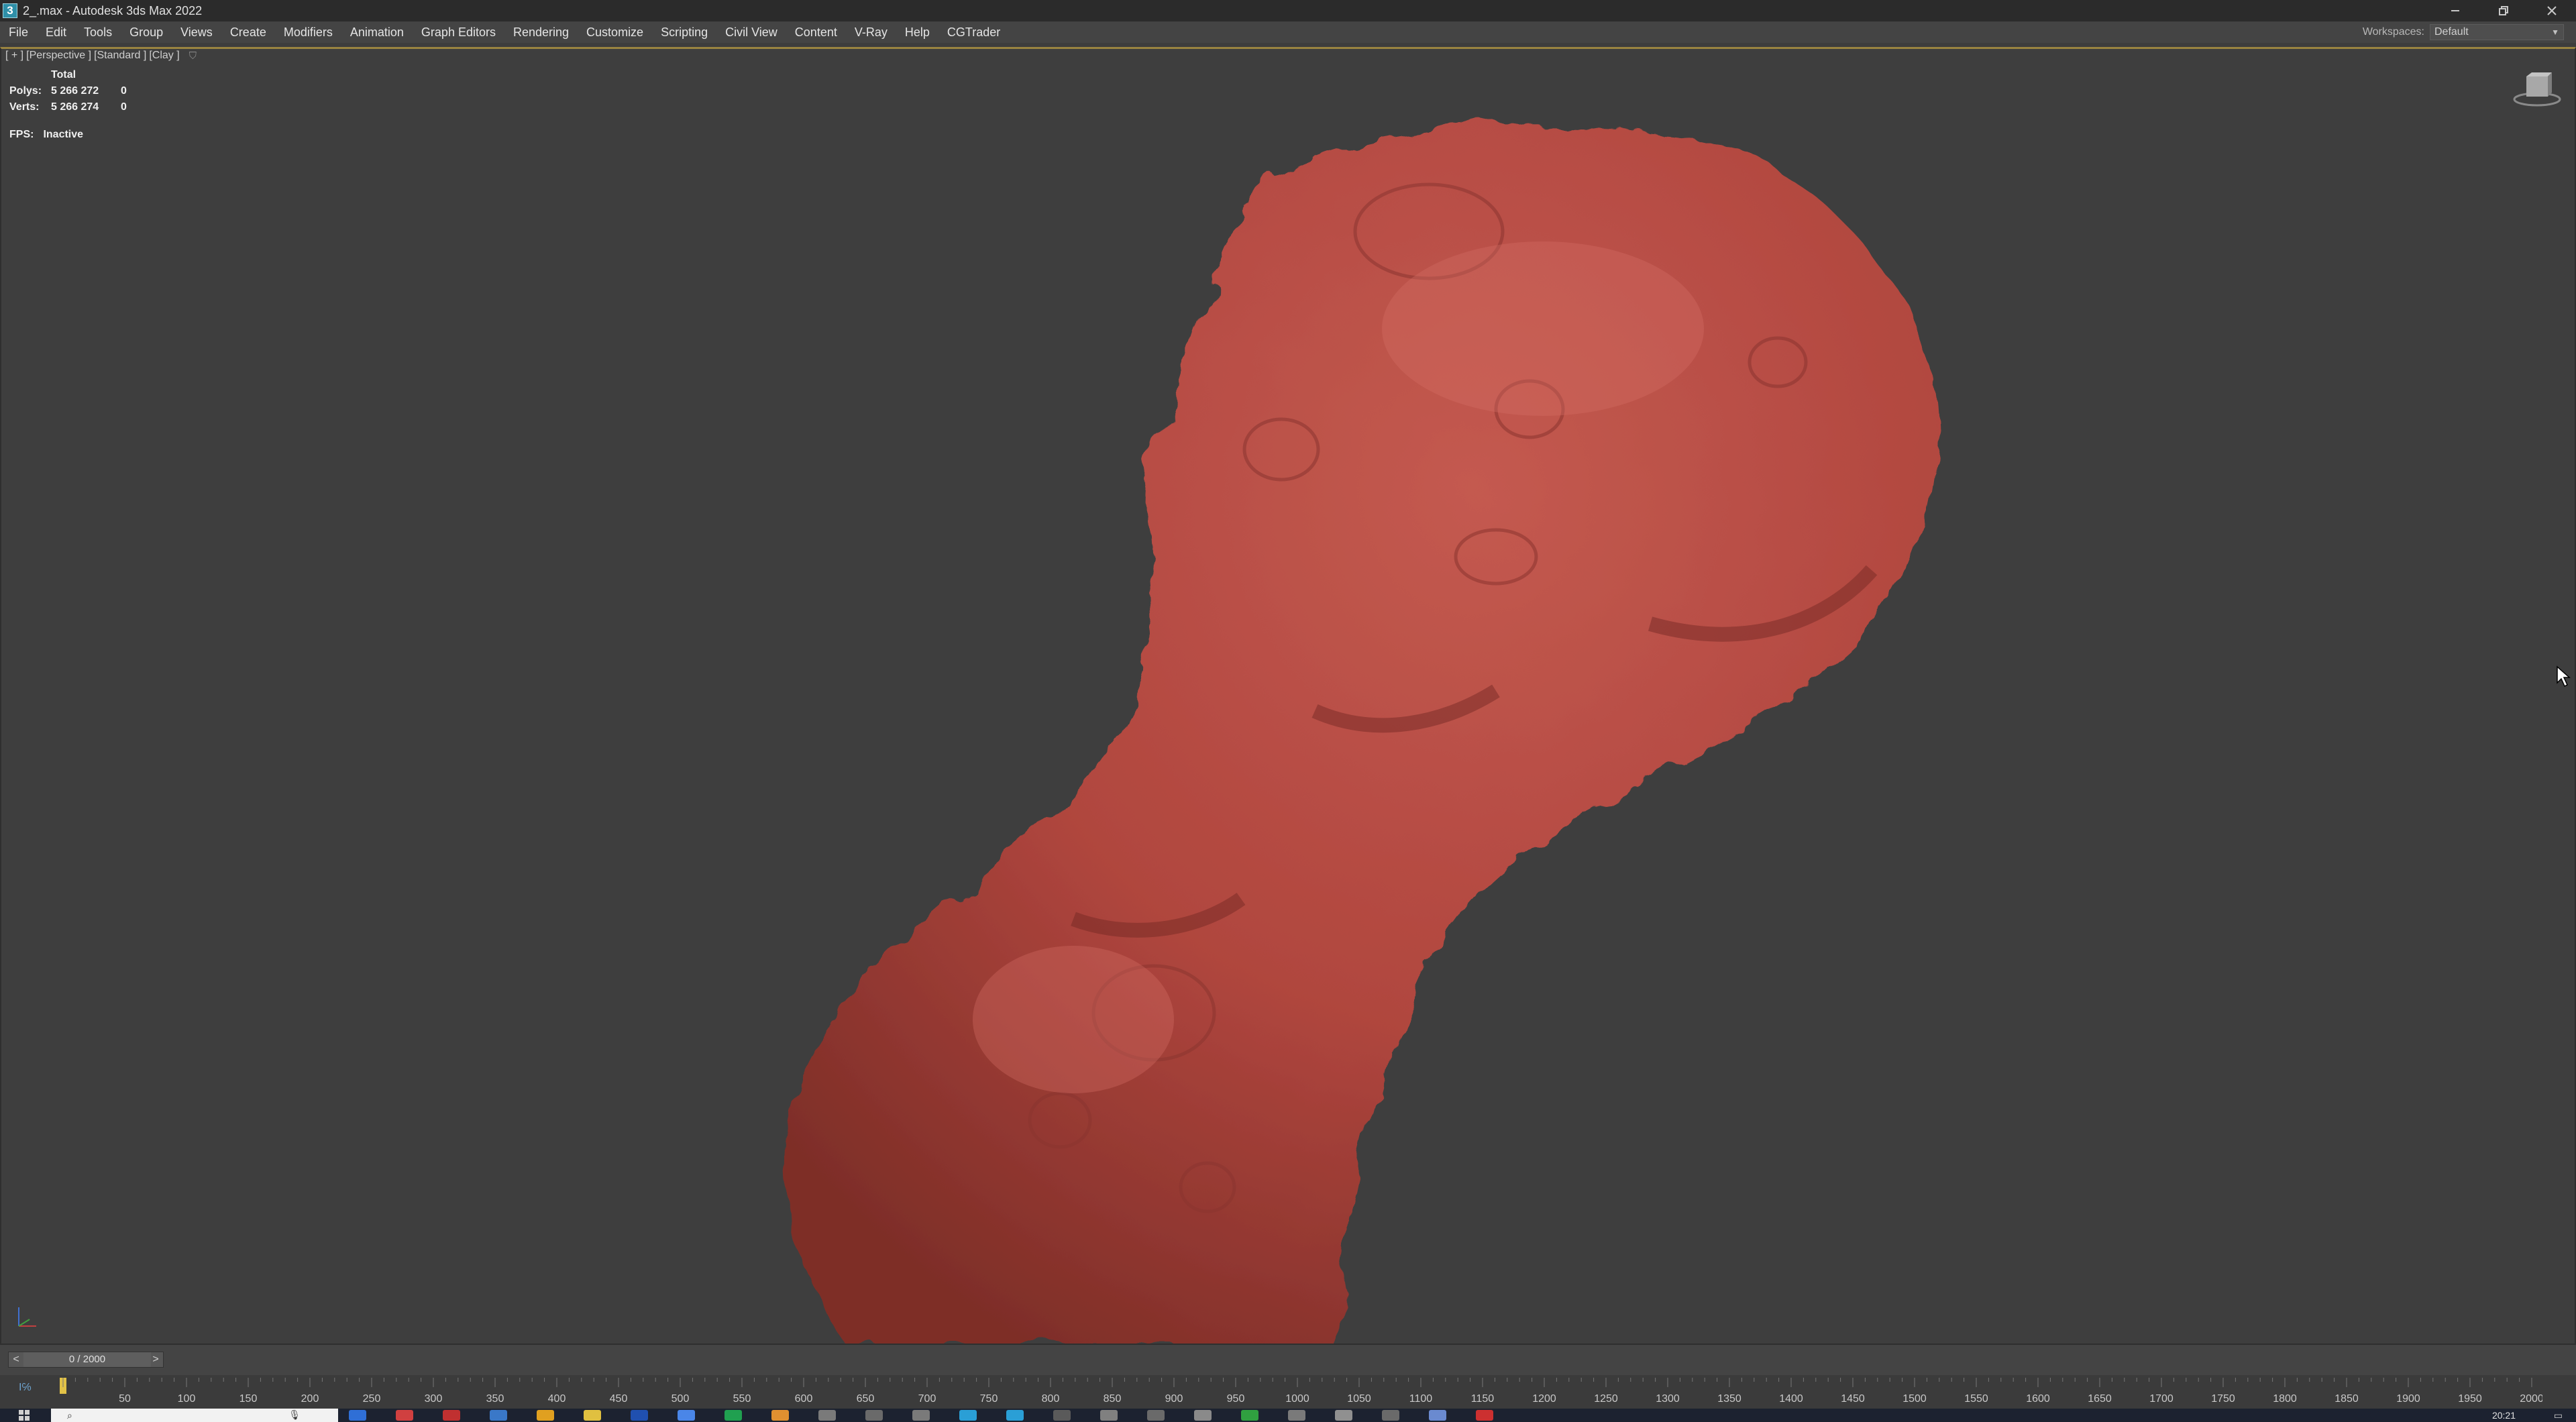 The height and width of the screenshot is (1422, 2576). What do you see at coordinates (14, 56) in the screenshot?
I see `viewport-general-menu: [ + ]` at bounding box center [14, 56].